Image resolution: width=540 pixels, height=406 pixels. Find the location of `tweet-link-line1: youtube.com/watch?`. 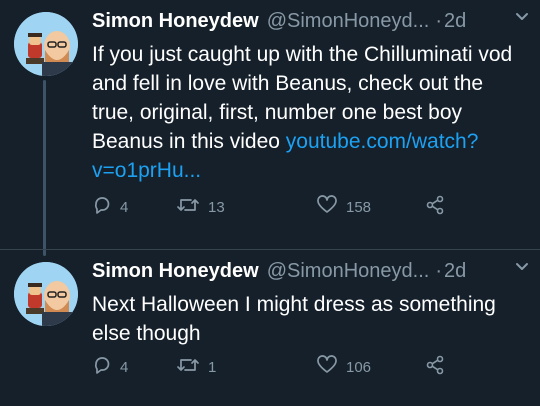

tweet-link-line1: youtube.com/watch? is located at coordinates (382, 141).